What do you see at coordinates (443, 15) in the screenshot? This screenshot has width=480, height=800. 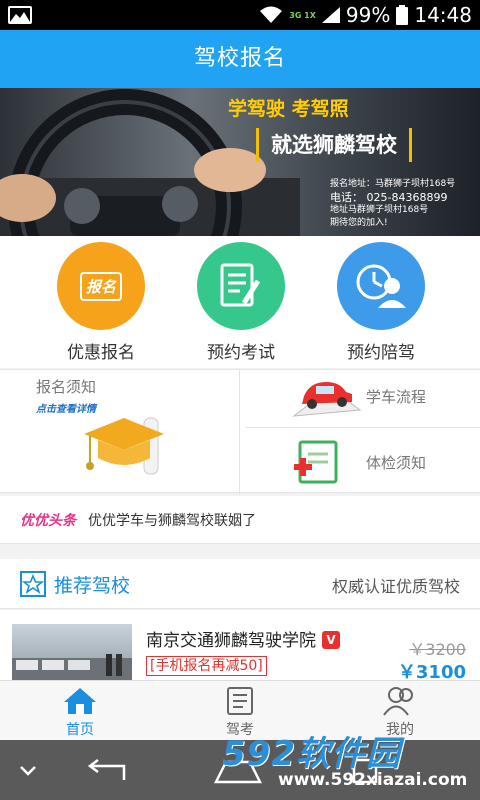 I see `clock: 14:48` at bounding box center [443, 15].